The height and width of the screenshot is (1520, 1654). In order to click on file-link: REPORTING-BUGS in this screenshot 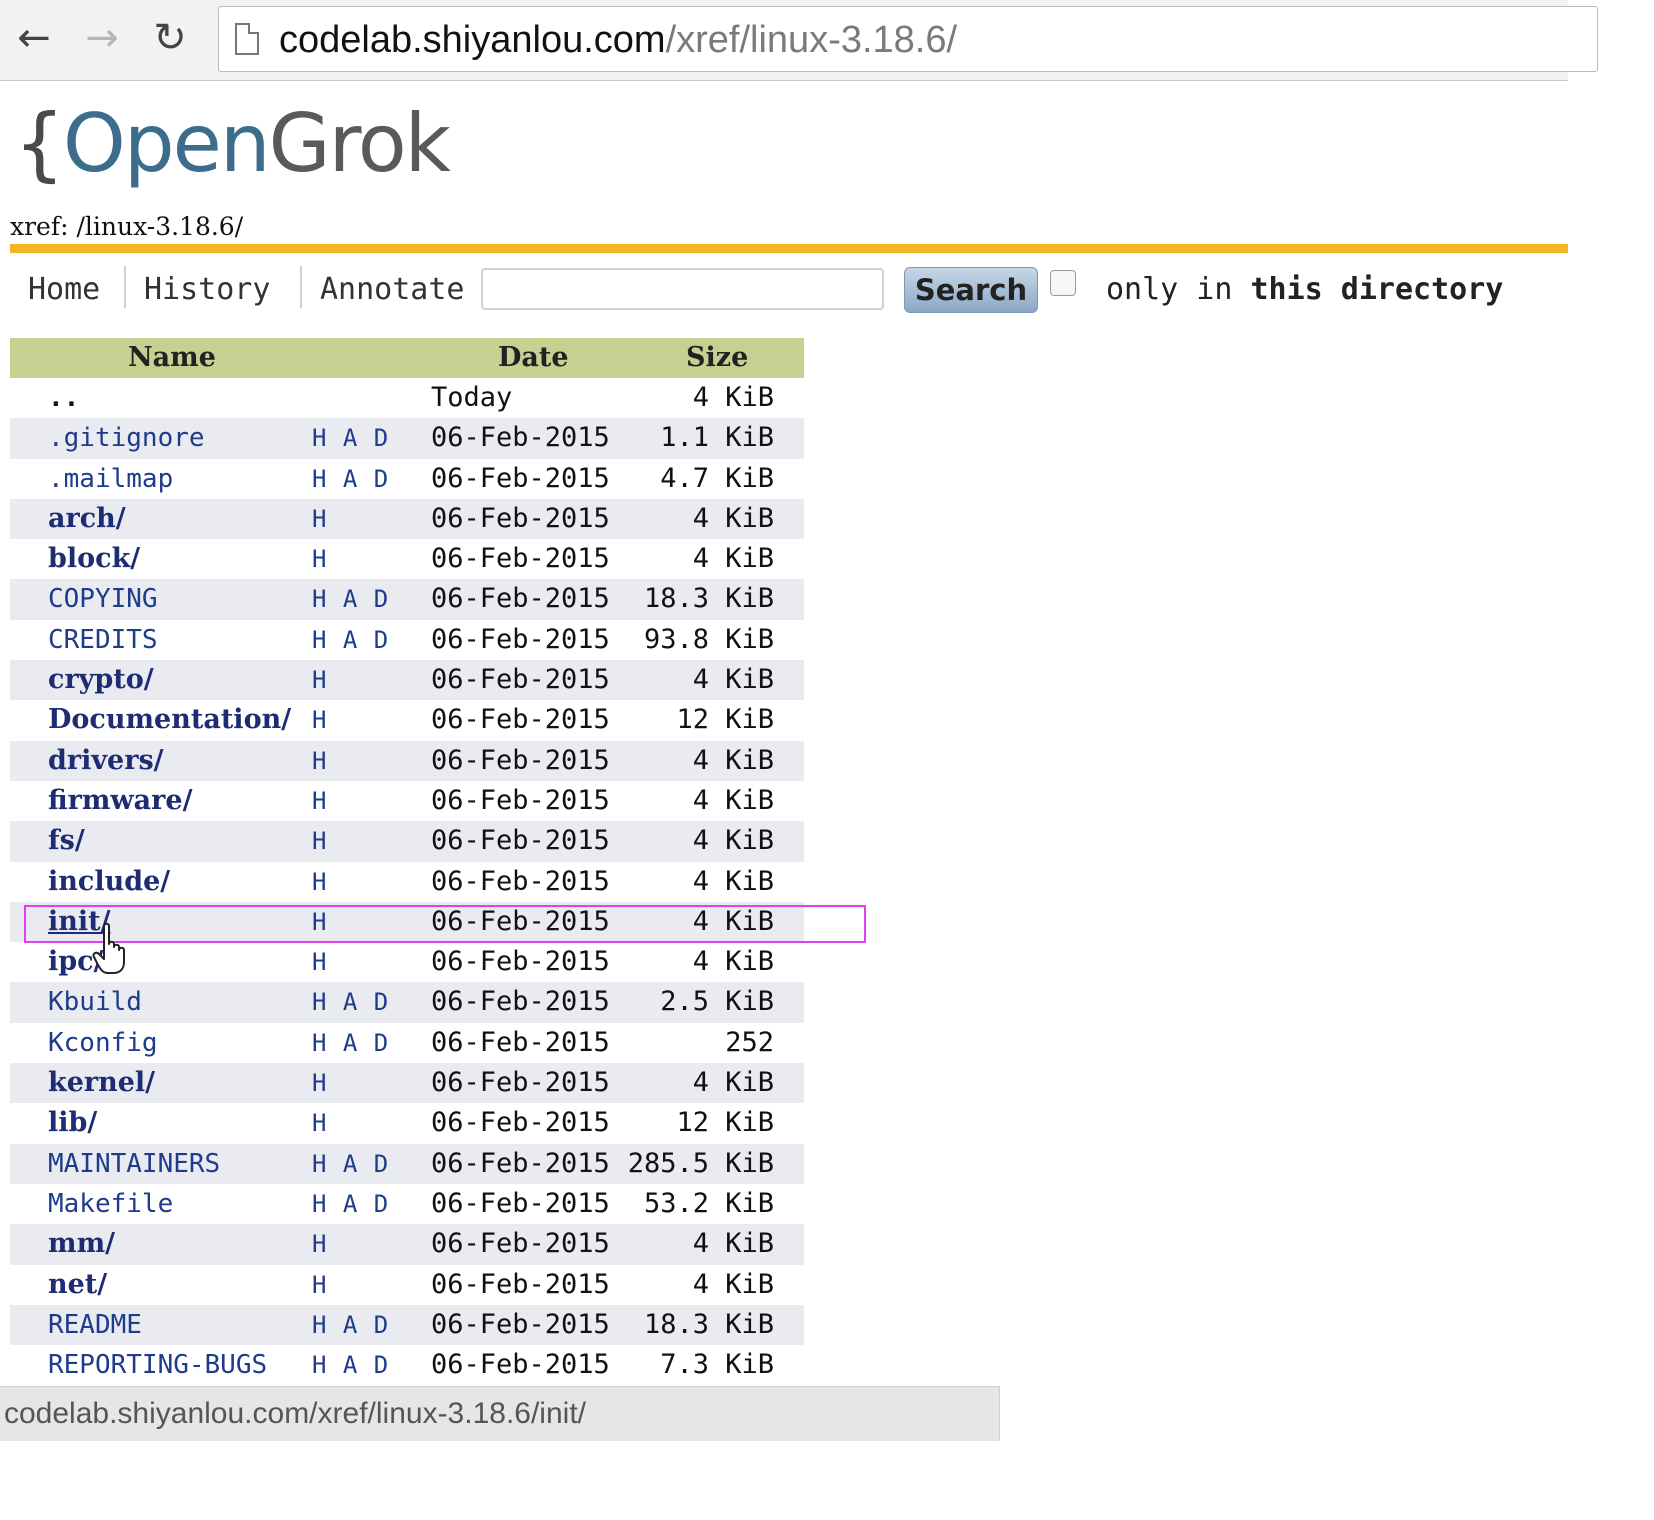, I will do `click(157, 1365)`.